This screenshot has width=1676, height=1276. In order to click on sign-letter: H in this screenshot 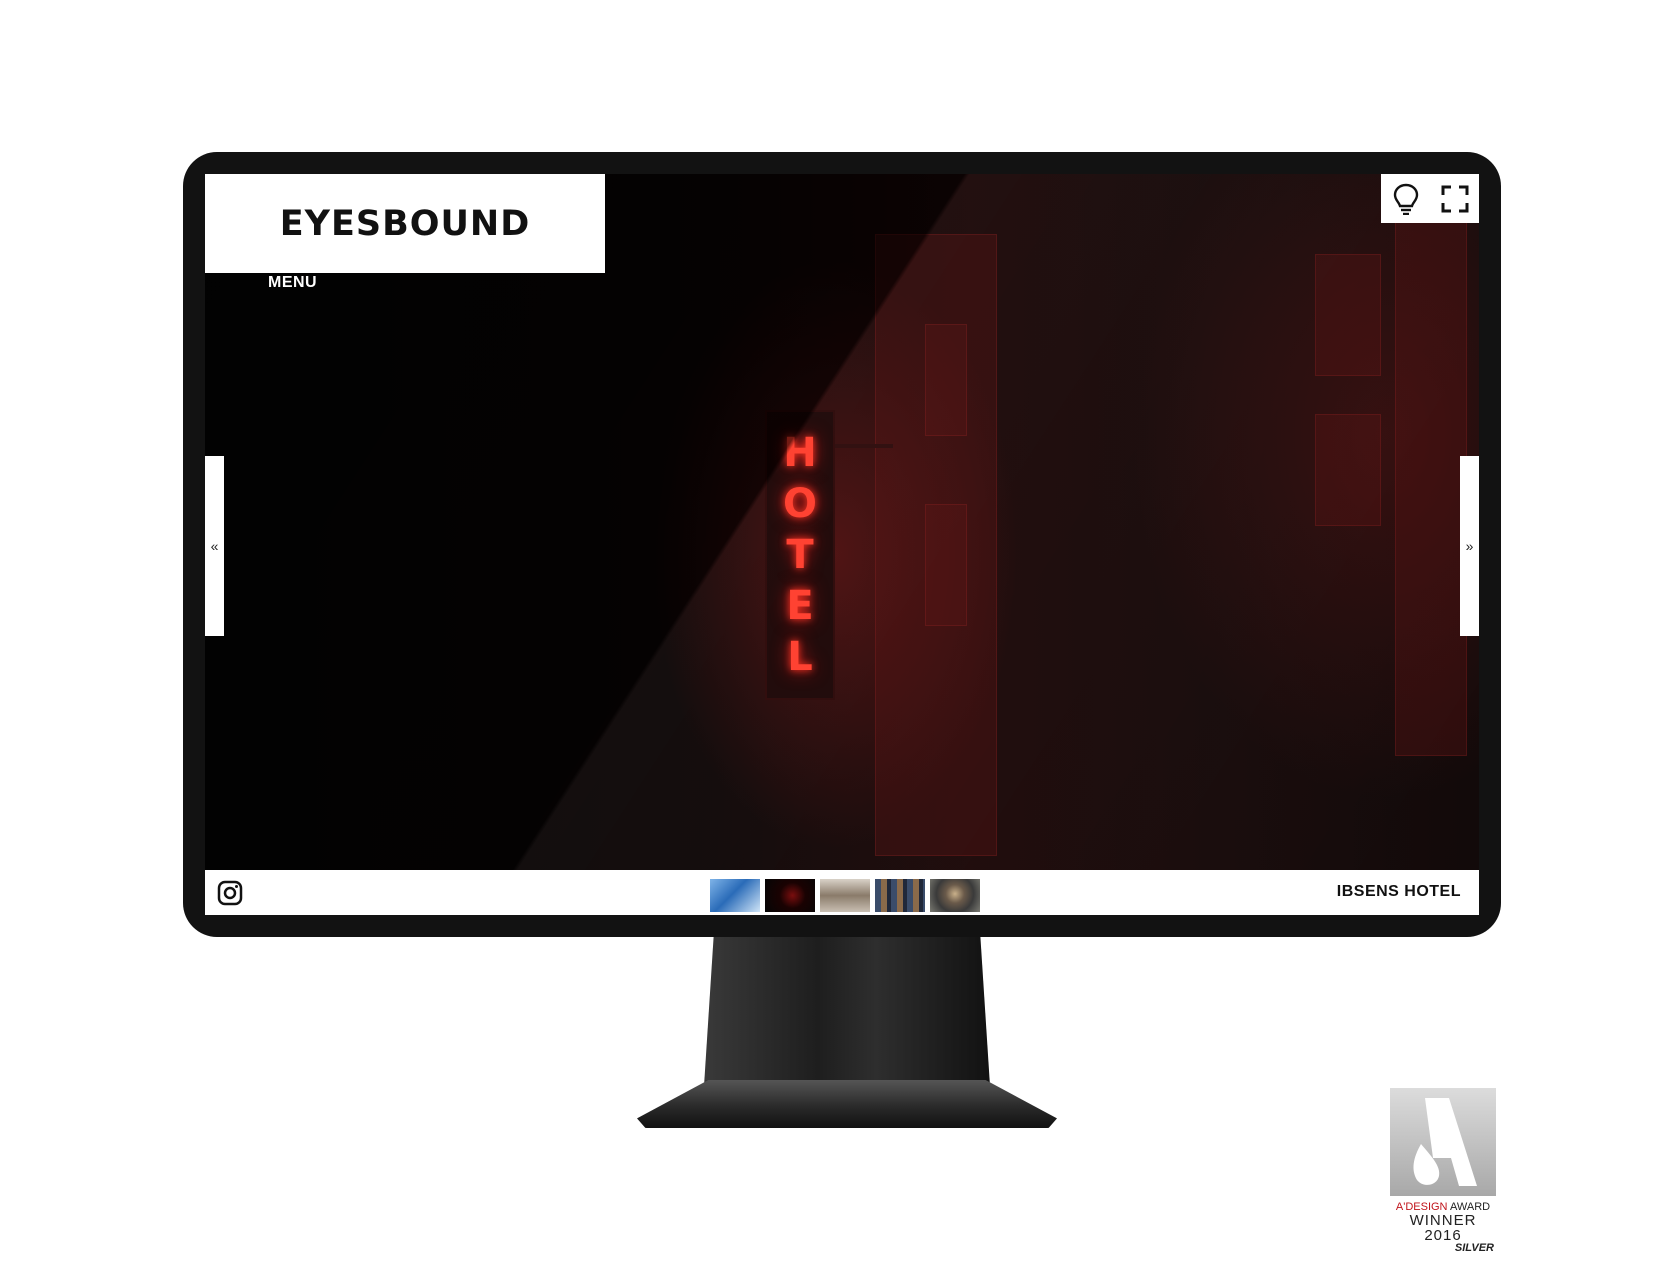, I will do `click(800, 453)`.